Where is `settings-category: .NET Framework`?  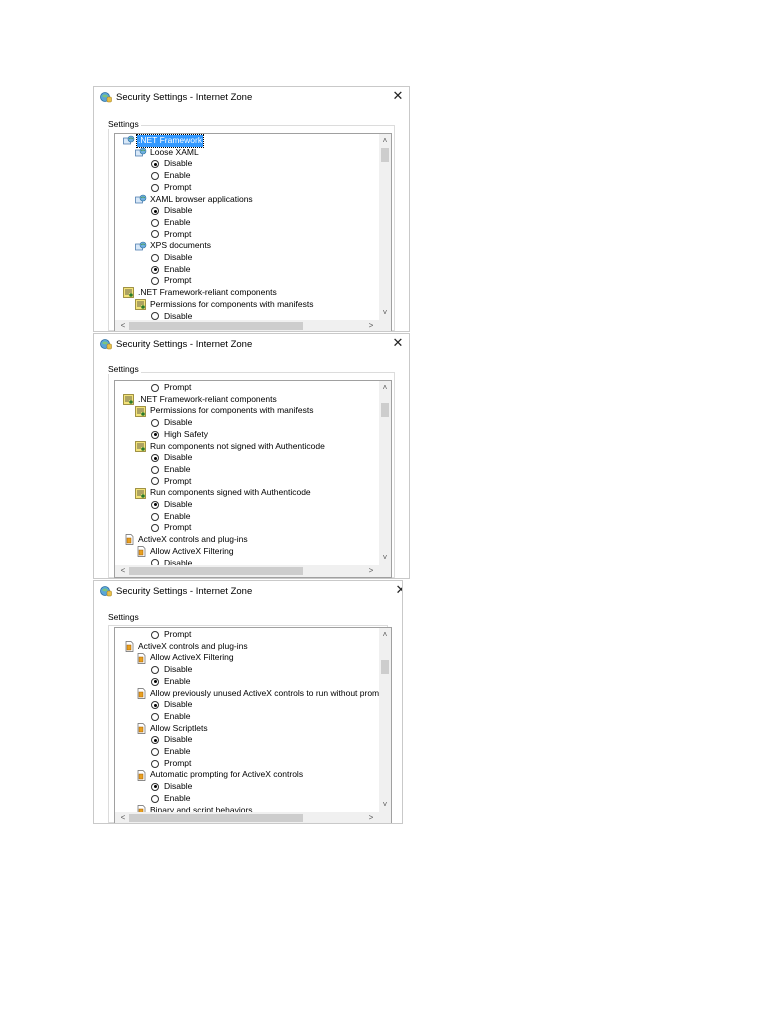
settings-category: .NET Framework is located at coordinates (164, 141).